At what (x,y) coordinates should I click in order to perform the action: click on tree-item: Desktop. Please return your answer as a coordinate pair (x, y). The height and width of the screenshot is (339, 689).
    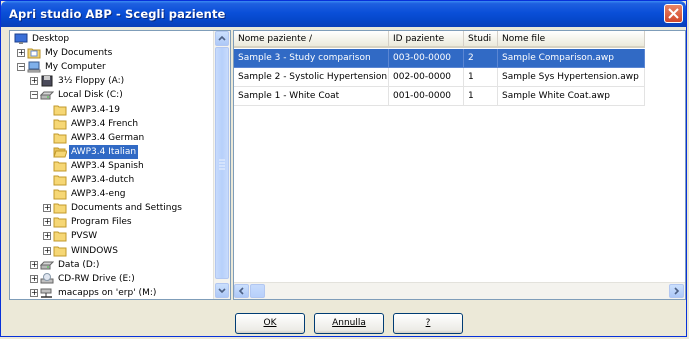
    Looking at the image, I should click on (112, 39).